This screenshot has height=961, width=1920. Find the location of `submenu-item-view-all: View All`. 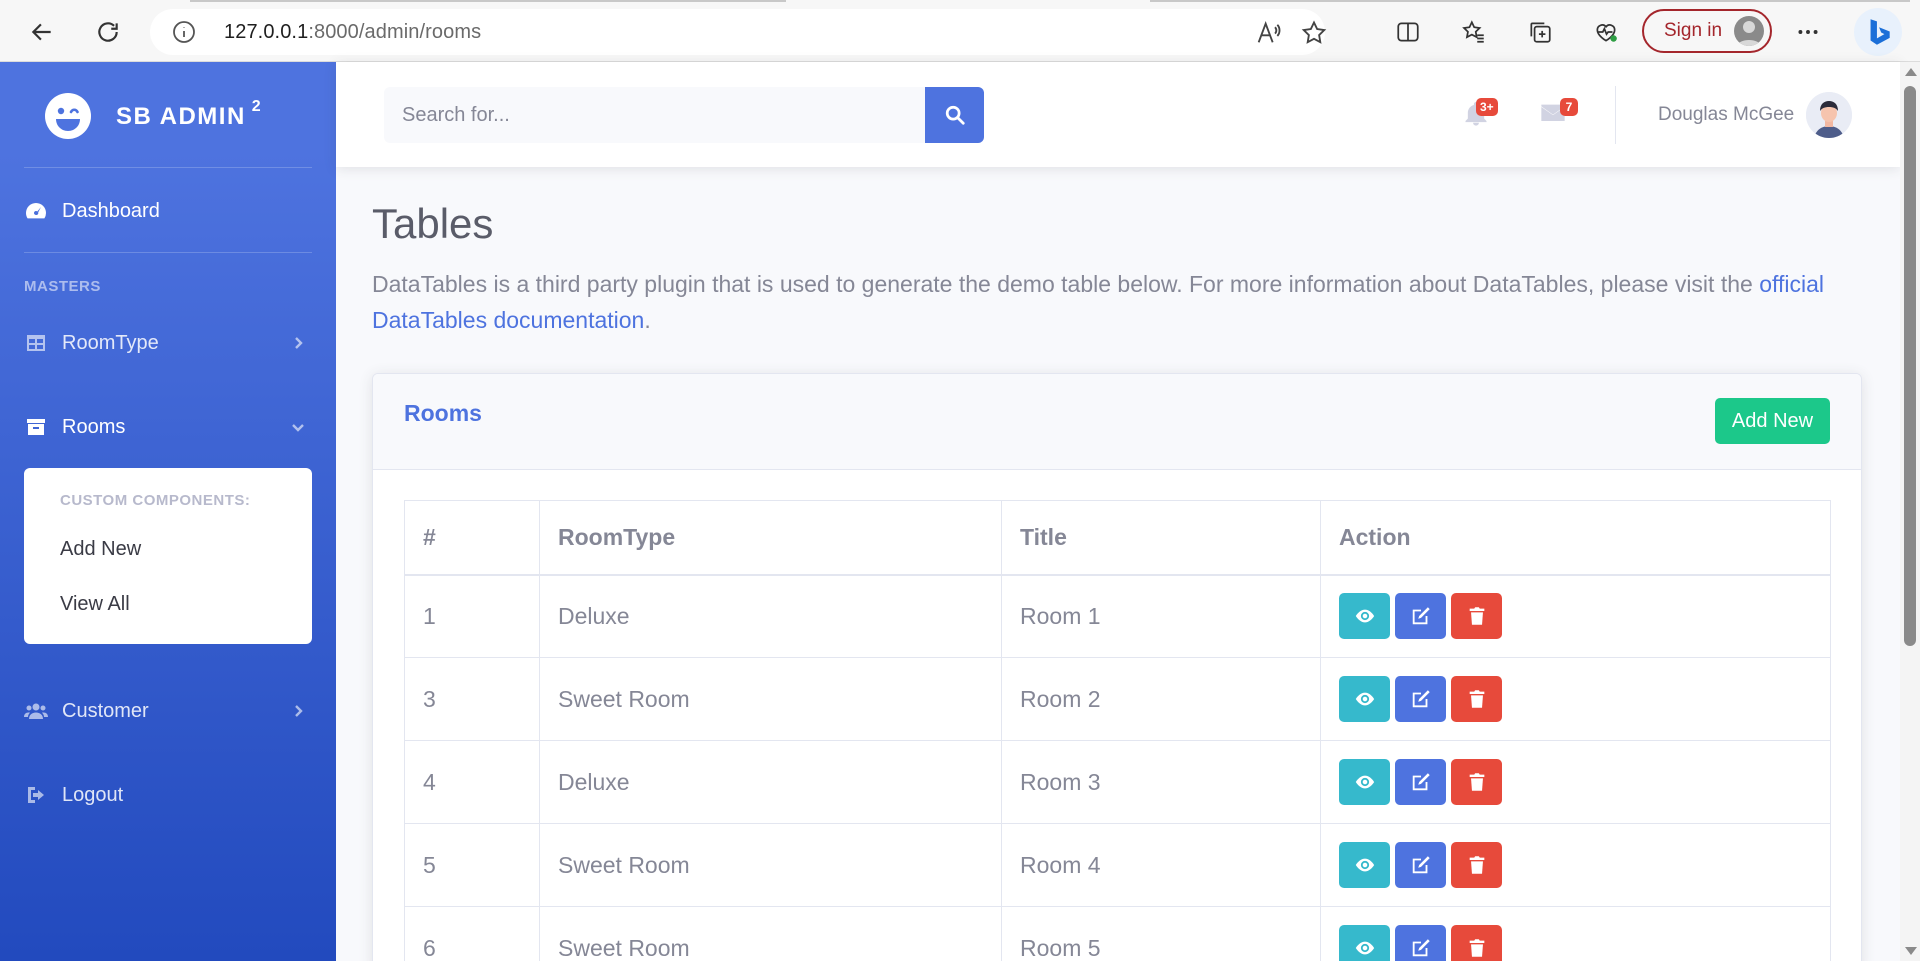

submenu-item-view-all: View All is located at coordinates (95, 604).